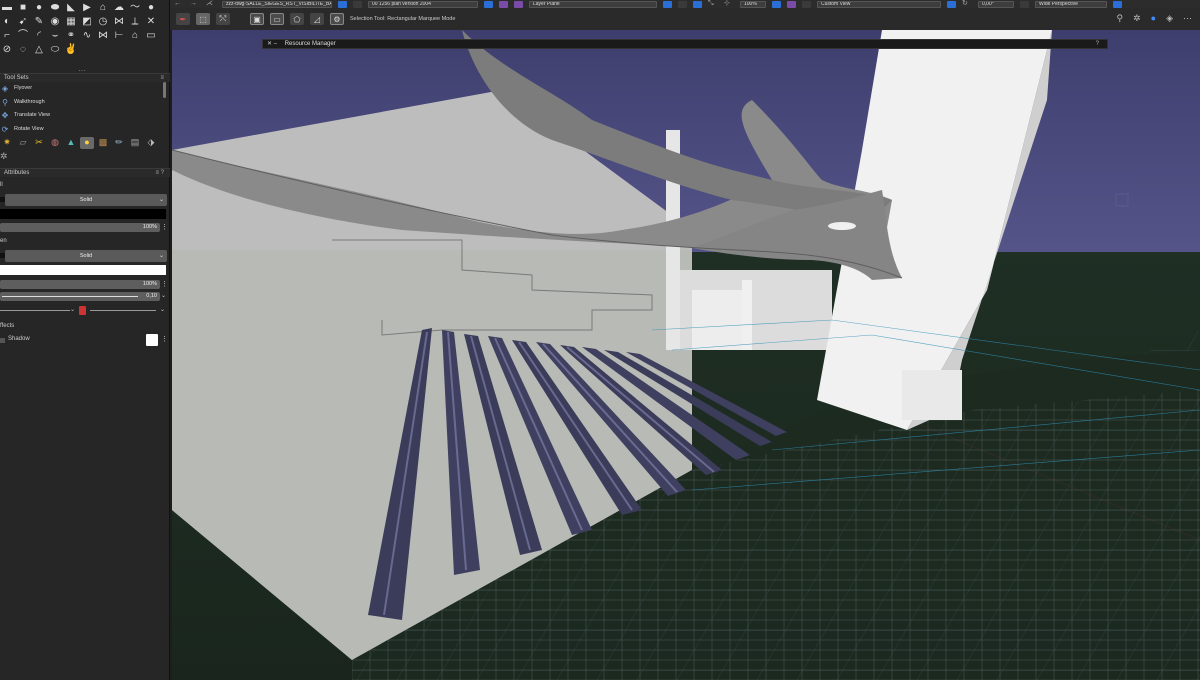  Describe the element at coordinates (80, 284) in the screenshot. I see `pen-opacity-field: 100%` at that location.